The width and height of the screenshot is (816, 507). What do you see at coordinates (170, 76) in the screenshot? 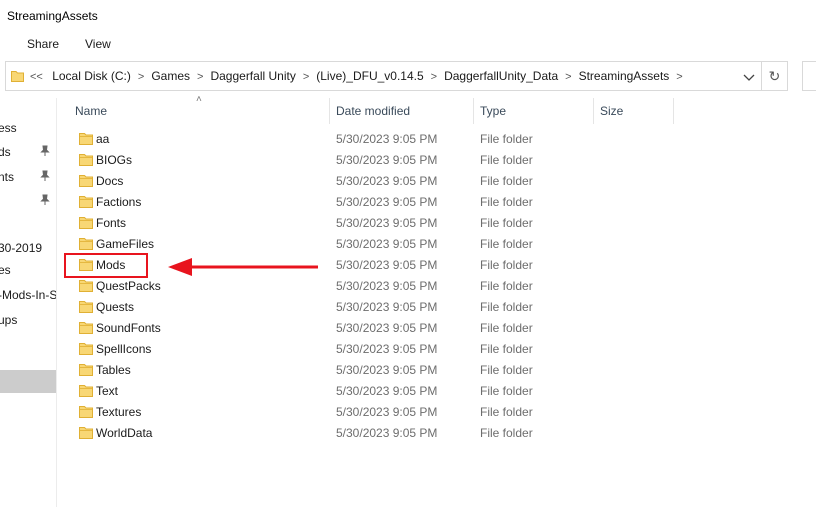
I see `breadcrumb-item: Games` at bounding box center [170, 76].